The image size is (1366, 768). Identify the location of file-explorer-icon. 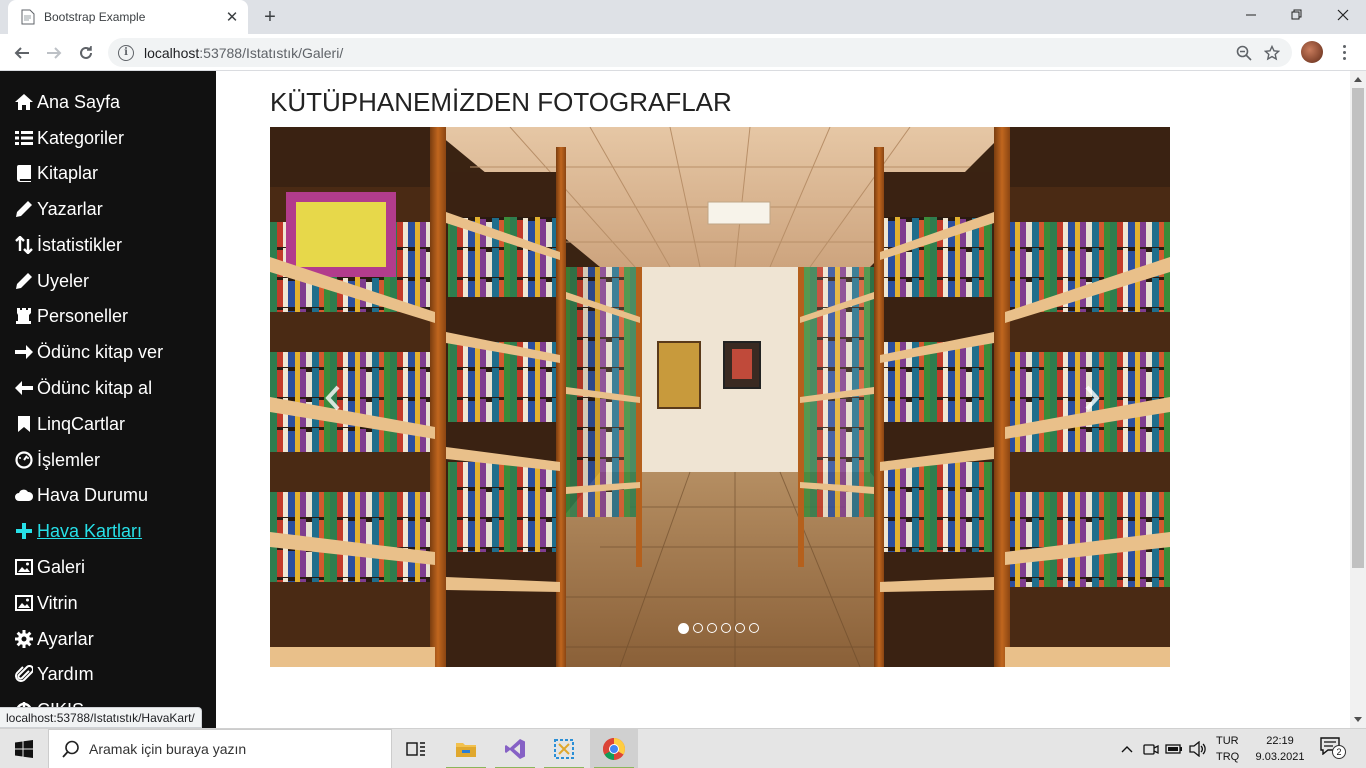
(466, 748).